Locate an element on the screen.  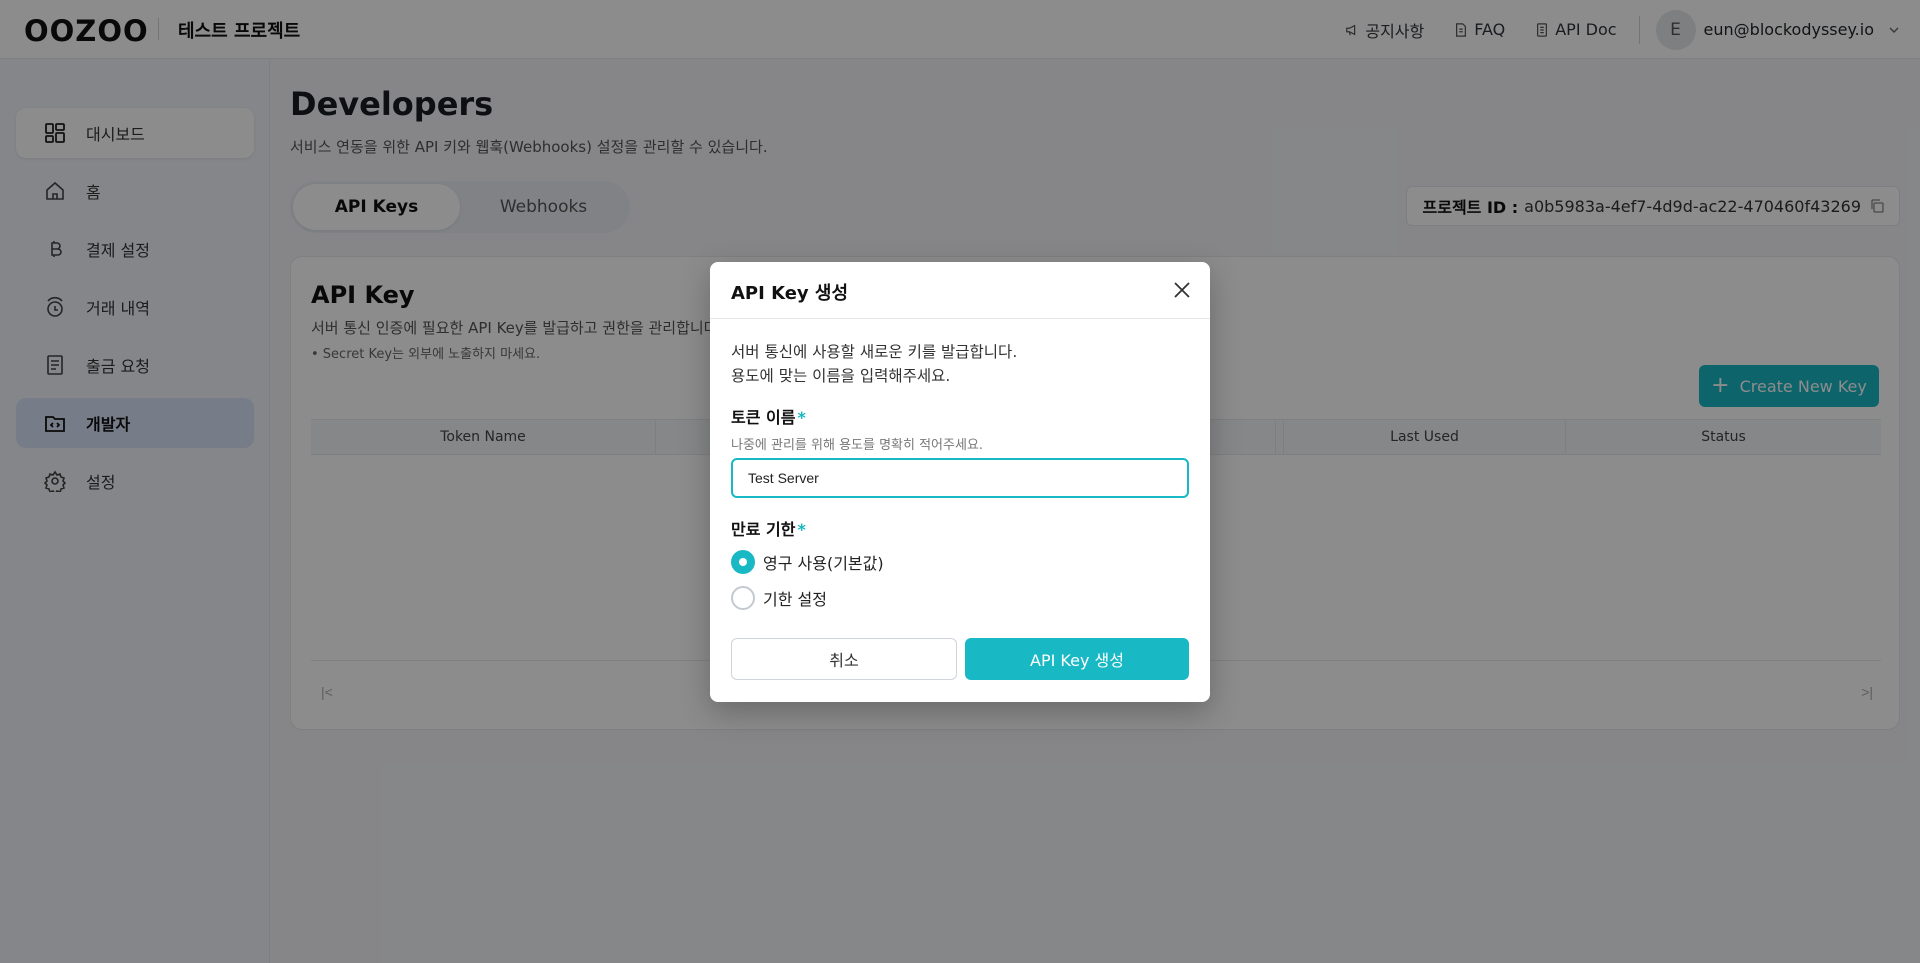
expiry-label-text: 만료 기한 is located at coordinates (763, 529).